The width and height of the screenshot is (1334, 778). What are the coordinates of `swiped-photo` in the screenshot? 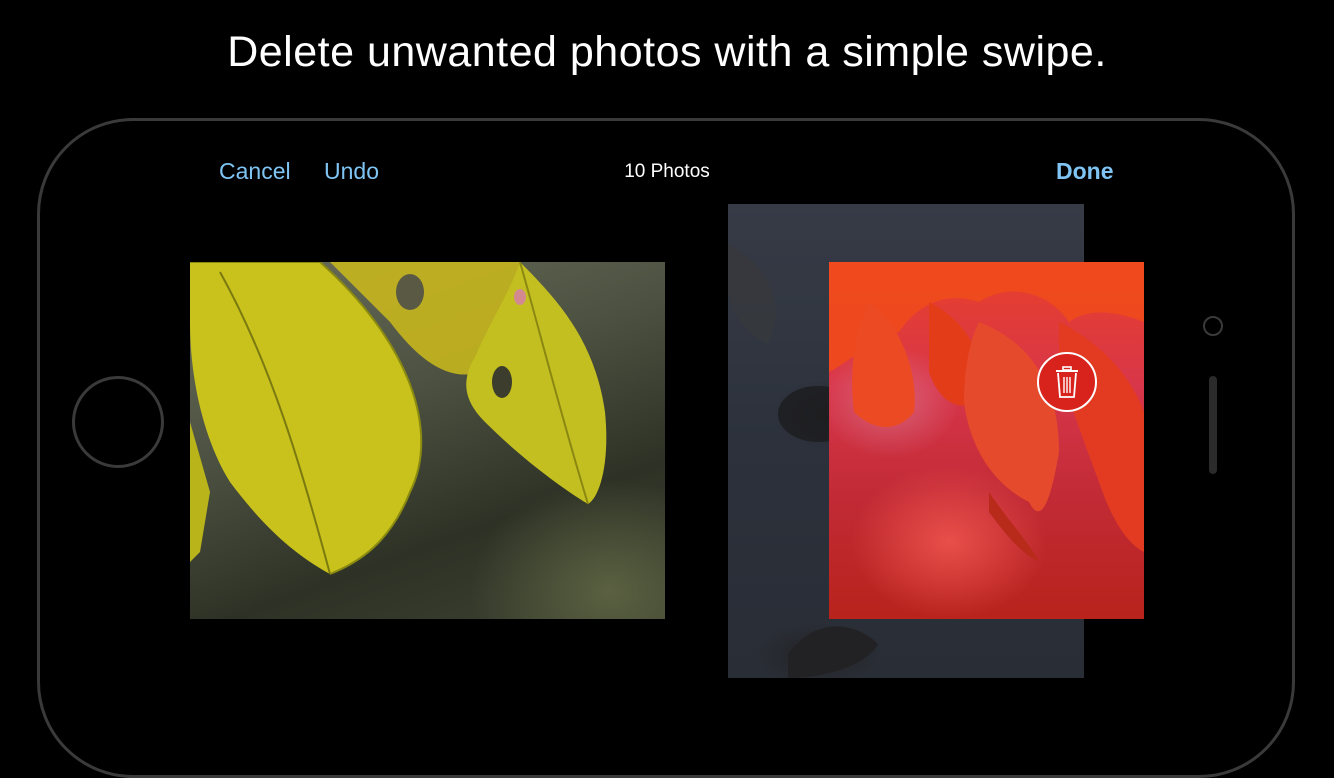 It's located at (986, 440).